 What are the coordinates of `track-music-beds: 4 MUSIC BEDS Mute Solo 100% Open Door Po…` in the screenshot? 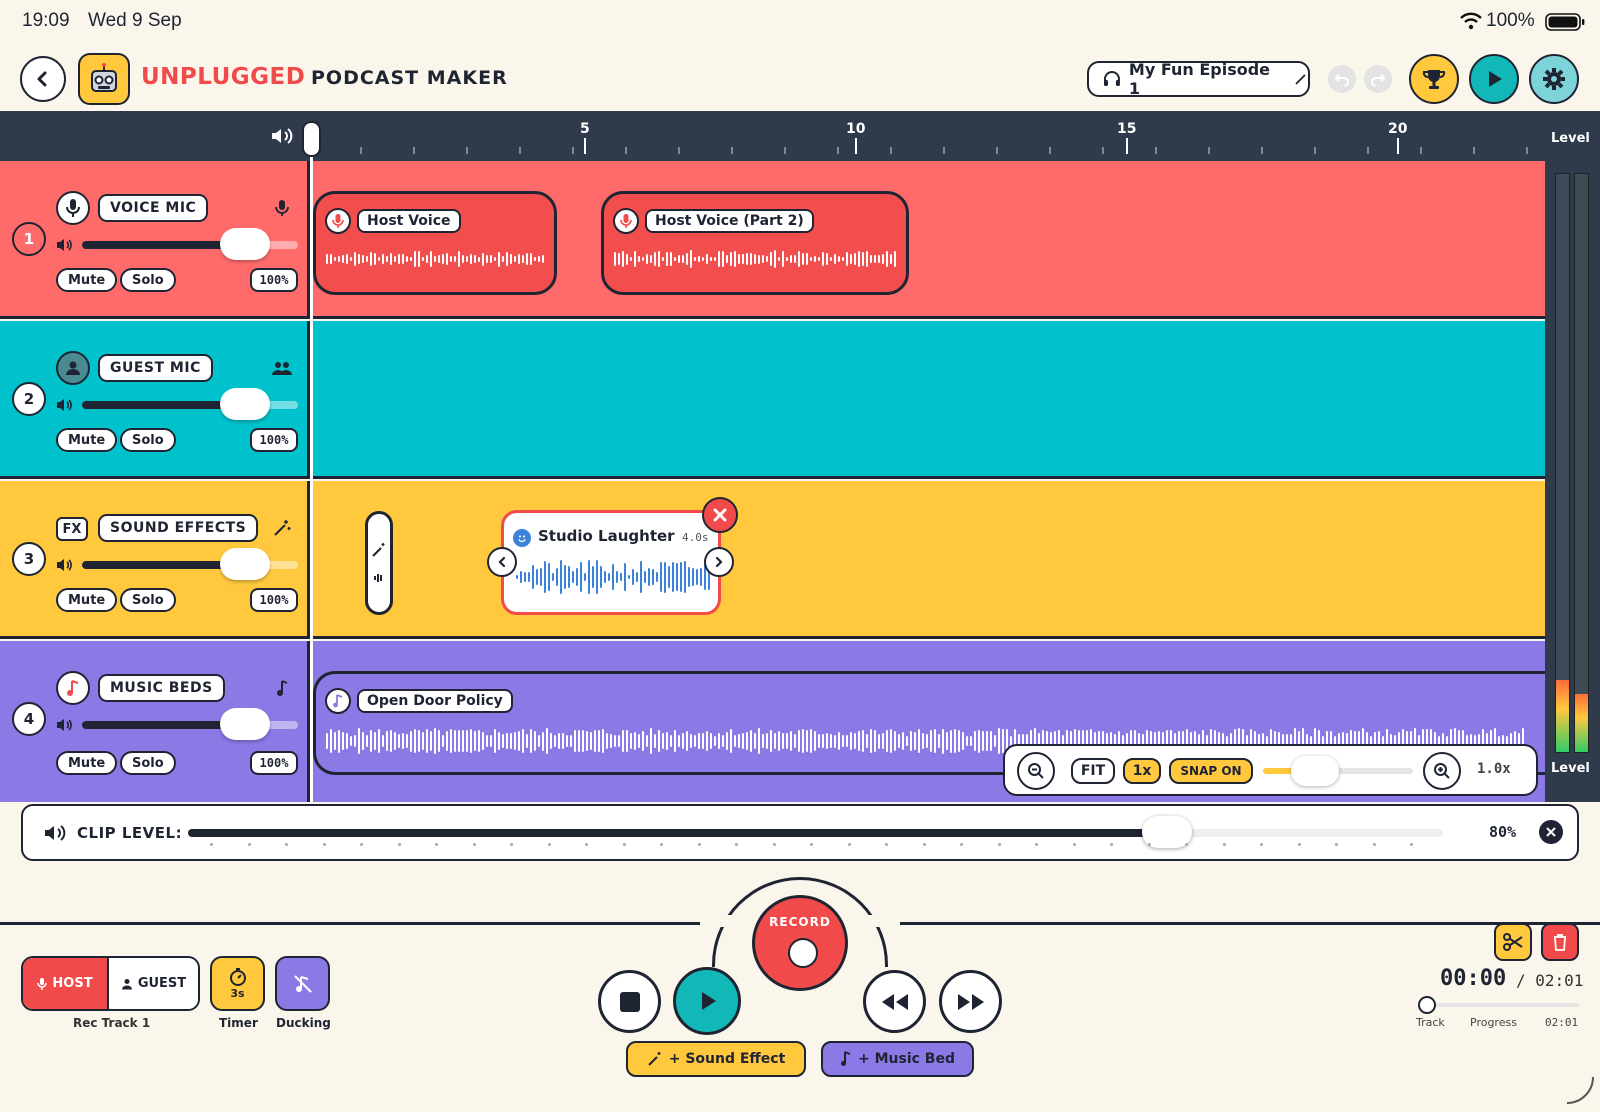 It's located at (776, 721).